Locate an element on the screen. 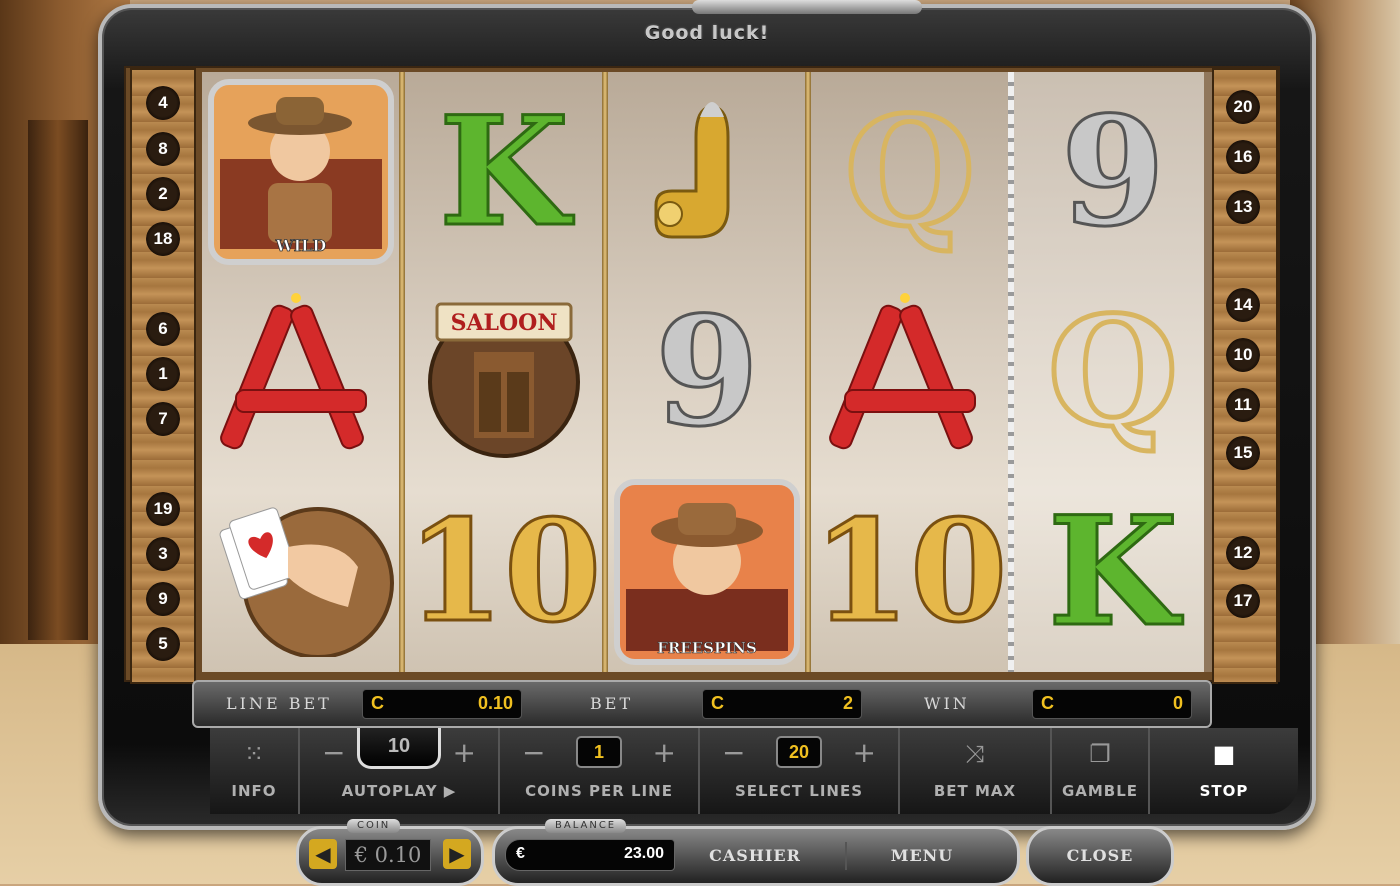  payline-column-left: 4 8 2 18 6 1 7 19 3 9 5 is located at coordinates (163, 376).